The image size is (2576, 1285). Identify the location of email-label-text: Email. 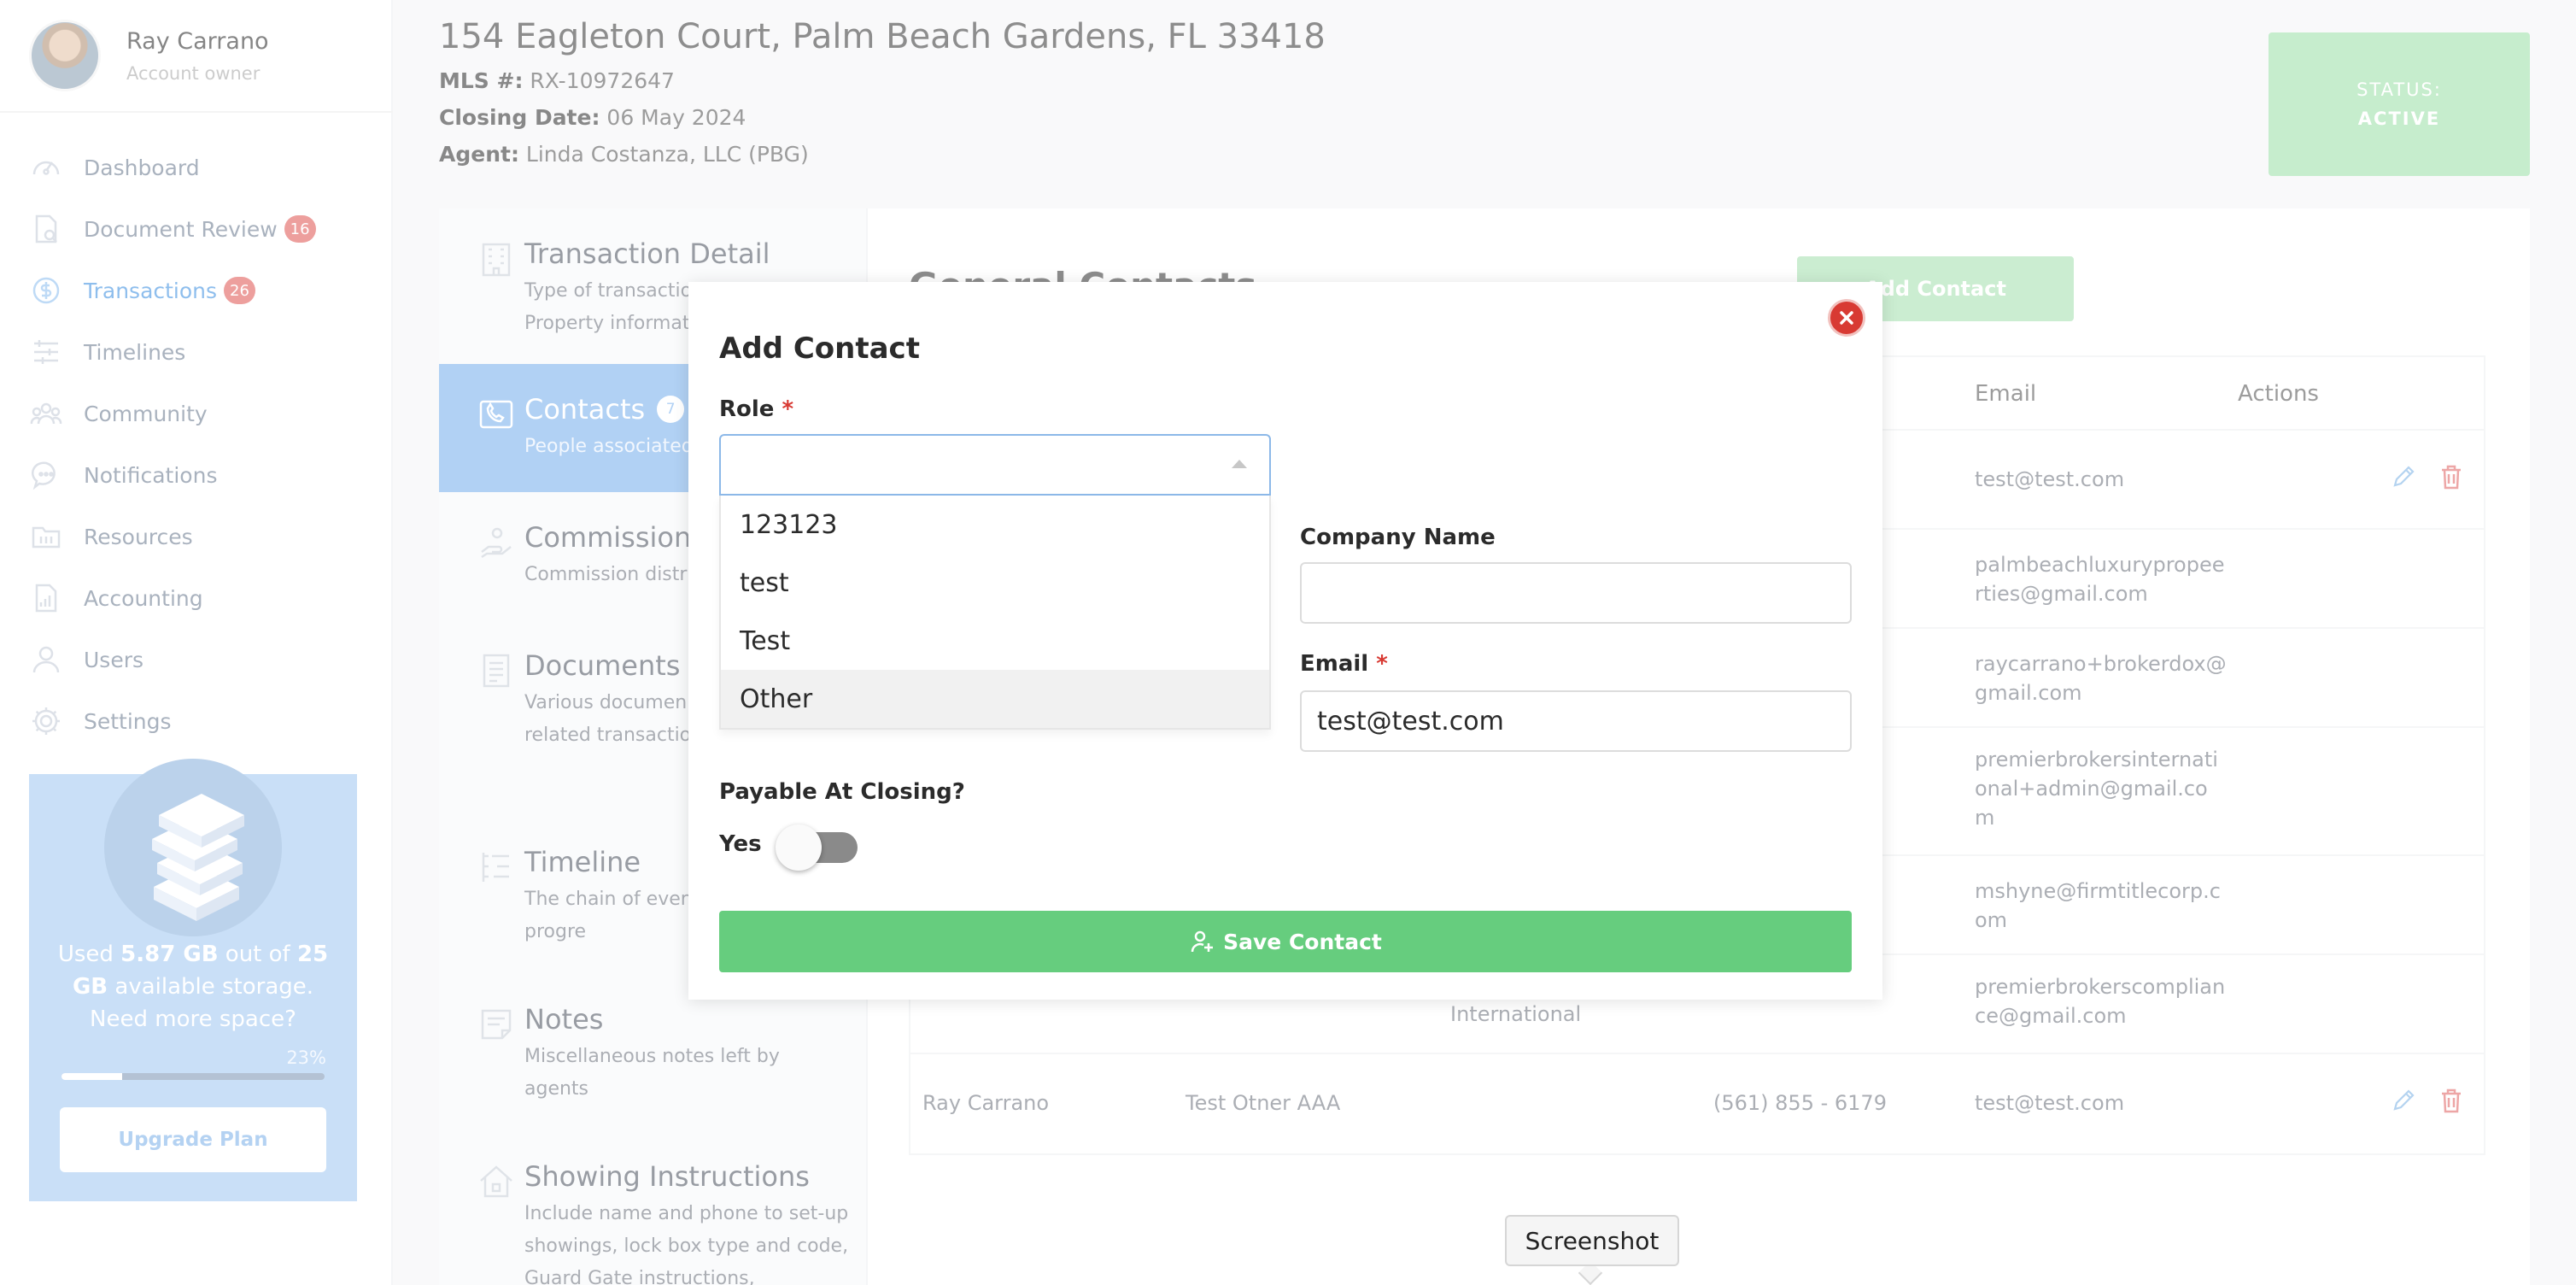
(1334, 664).